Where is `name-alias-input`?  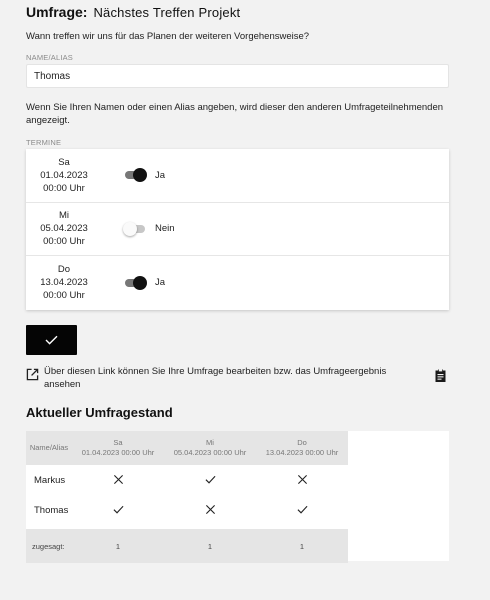
name-alias-input is located at coordinates (237, 76).